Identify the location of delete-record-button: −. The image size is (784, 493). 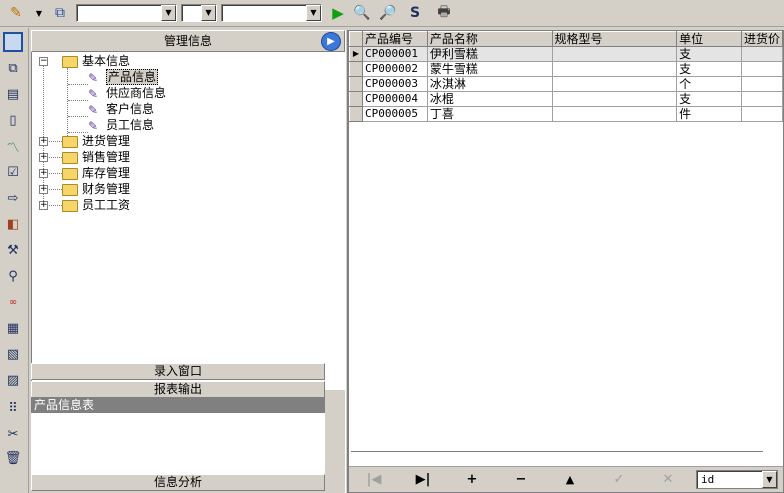
(521, 480).